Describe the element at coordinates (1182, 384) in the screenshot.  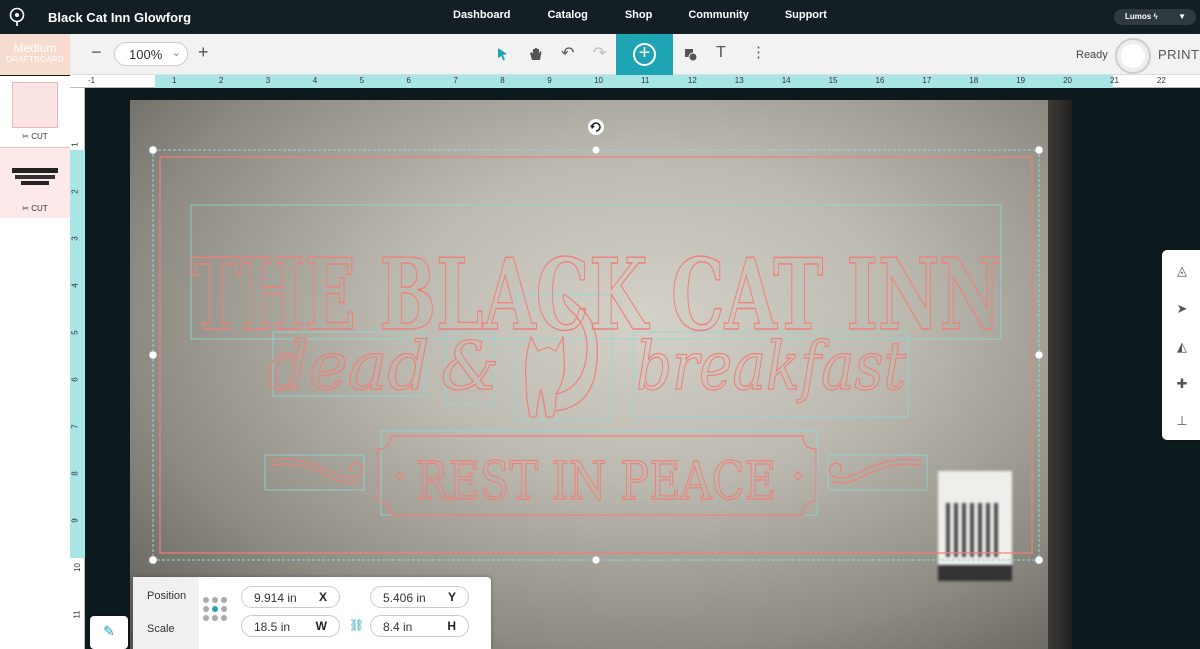
I see `puzzle-icon: ✚` at that location.